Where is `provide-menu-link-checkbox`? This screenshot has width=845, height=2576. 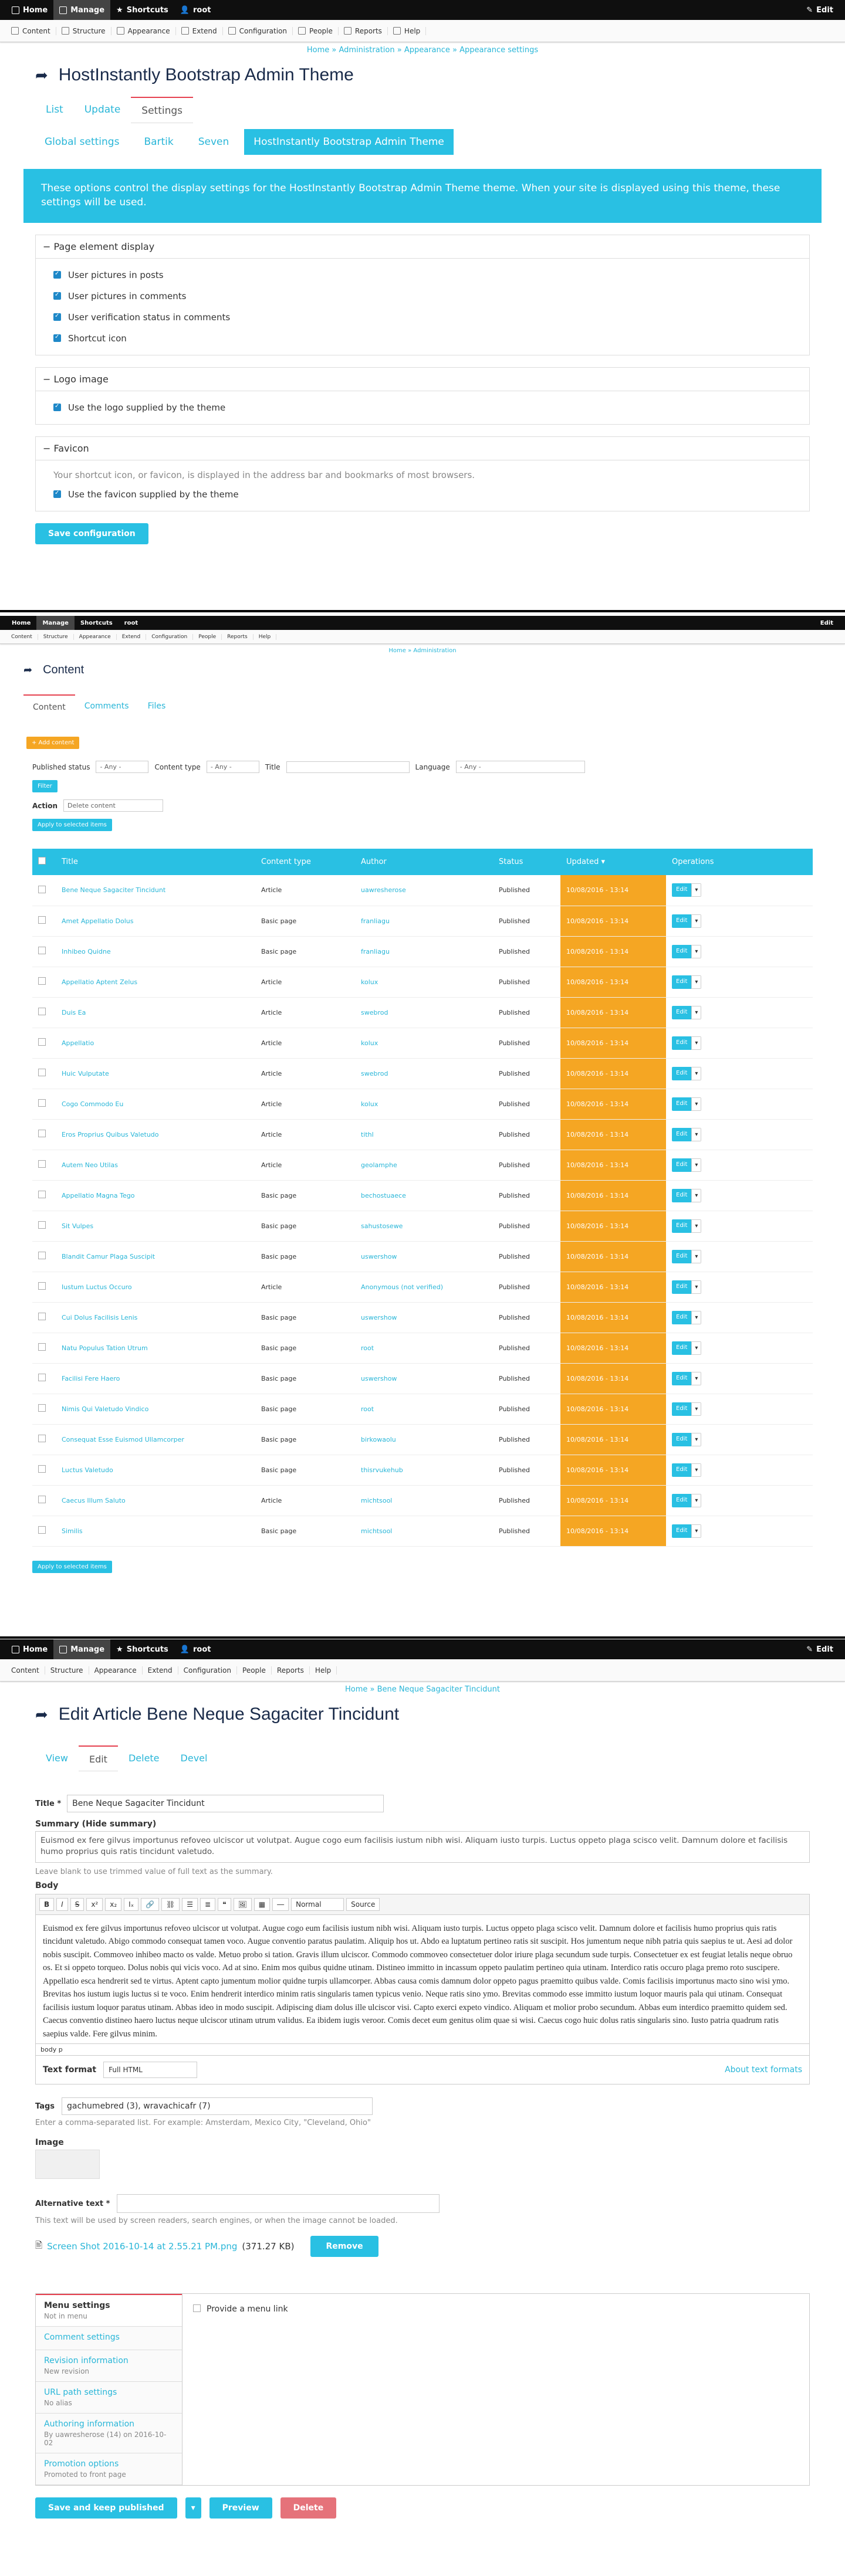
provide-menu-link-checkbox is located at coordinates (197, 2308).